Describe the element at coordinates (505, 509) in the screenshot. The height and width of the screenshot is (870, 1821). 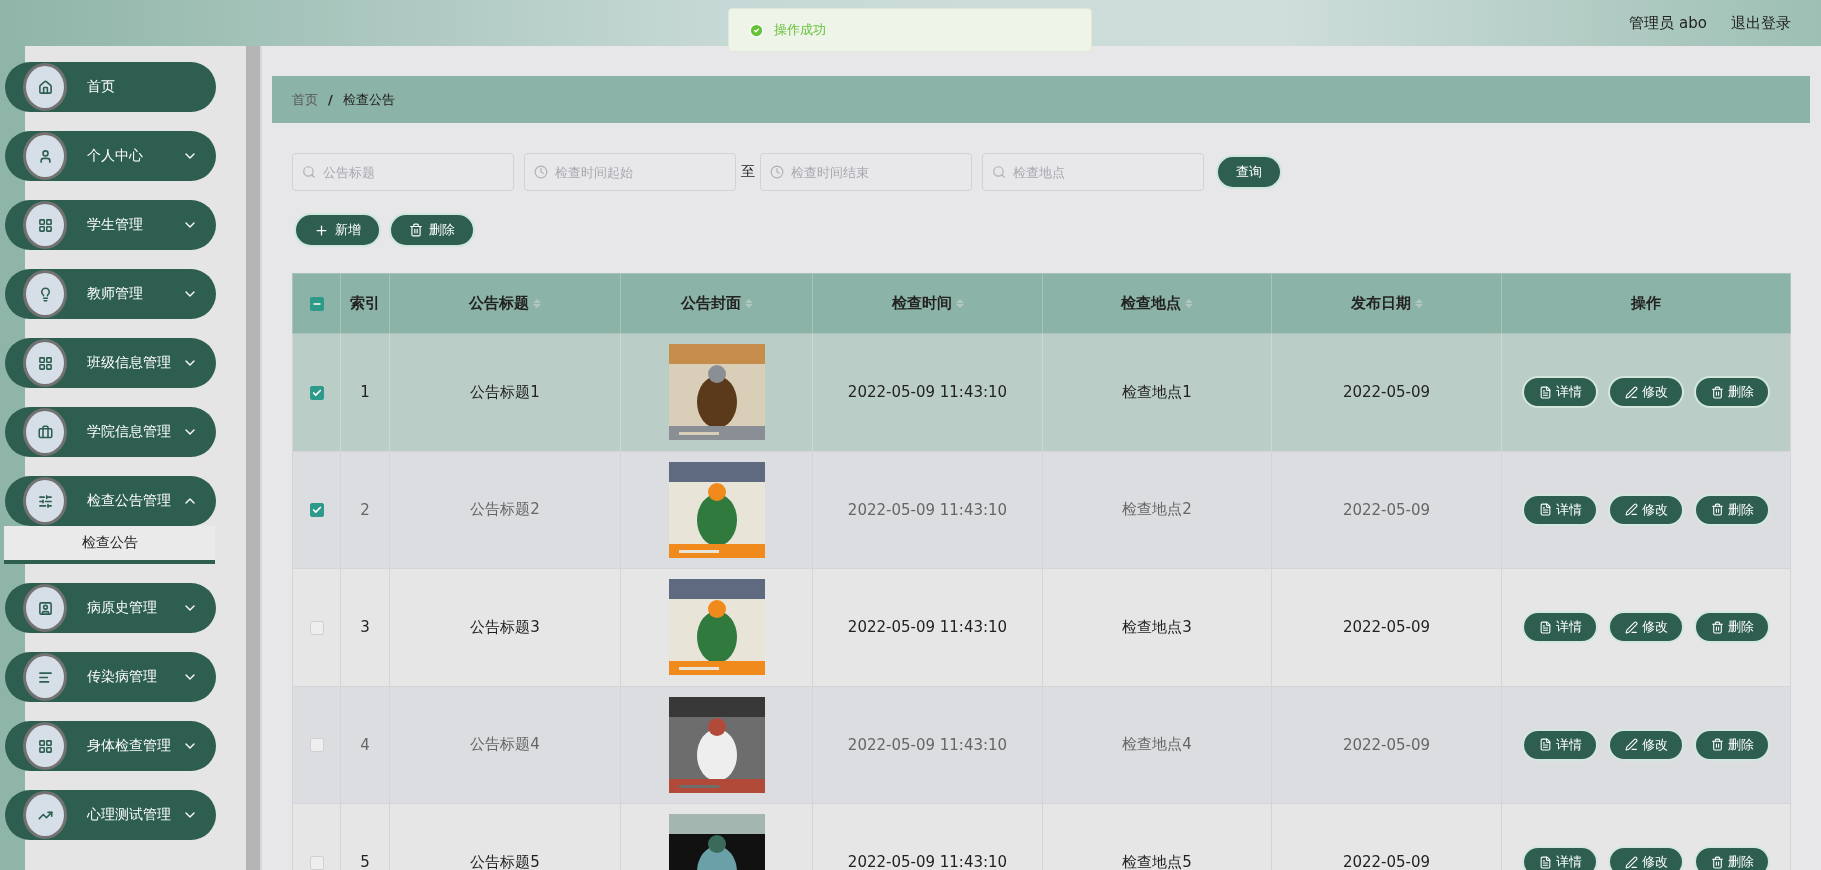
I see `title-cell: 公告标题2` at that location.